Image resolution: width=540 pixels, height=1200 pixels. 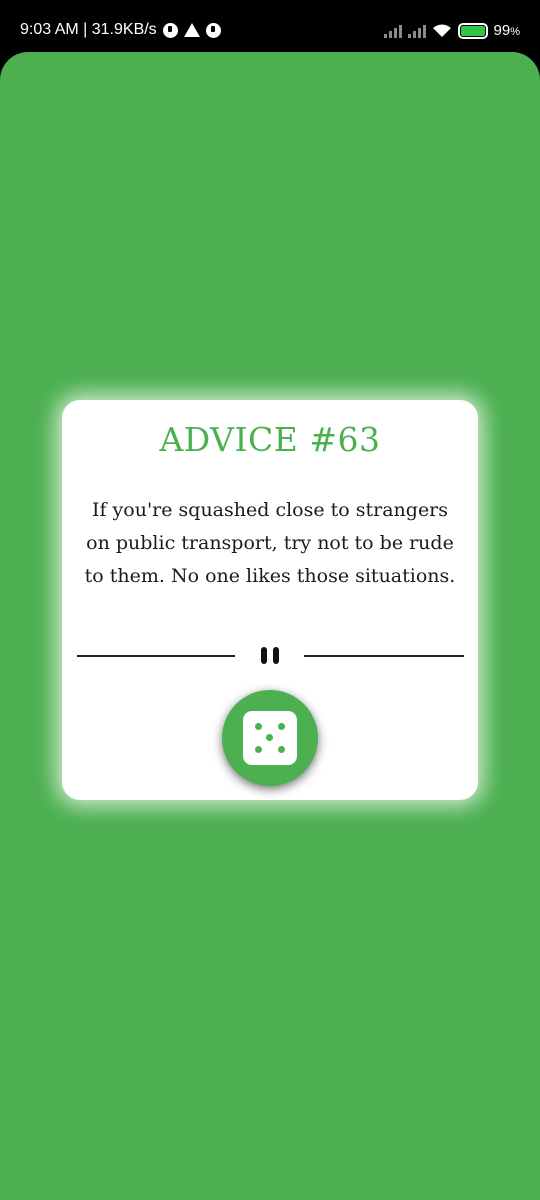 I want to click on pause-icon, so click(x=270, y=656).